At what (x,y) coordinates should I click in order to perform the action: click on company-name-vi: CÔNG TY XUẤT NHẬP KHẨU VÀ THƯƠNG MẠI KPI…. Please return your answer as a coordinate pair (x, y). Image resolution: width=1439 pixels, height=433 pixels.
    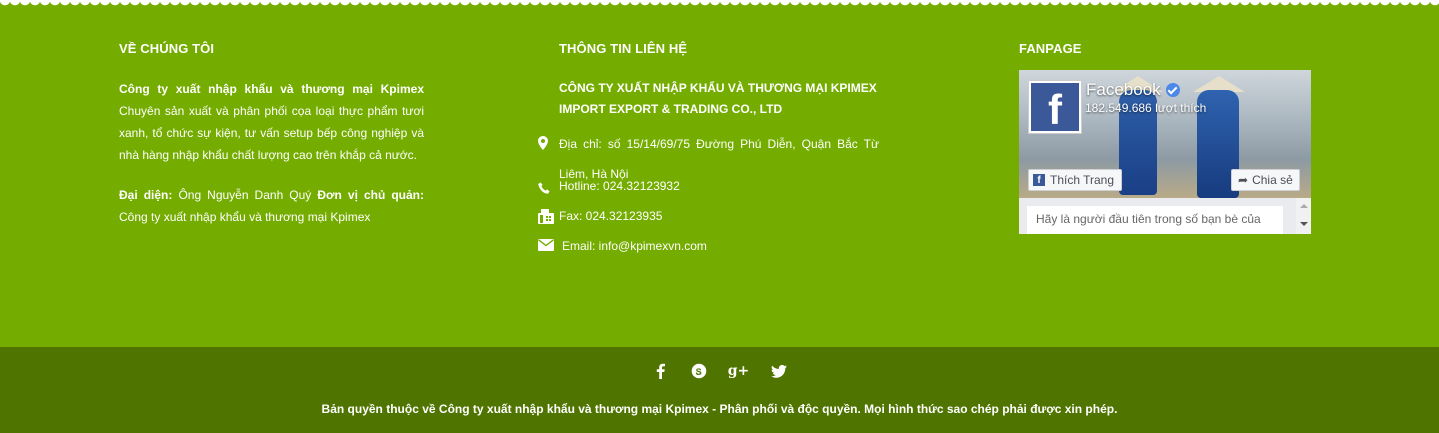
    Looking at the image, I should click on (718, 88).